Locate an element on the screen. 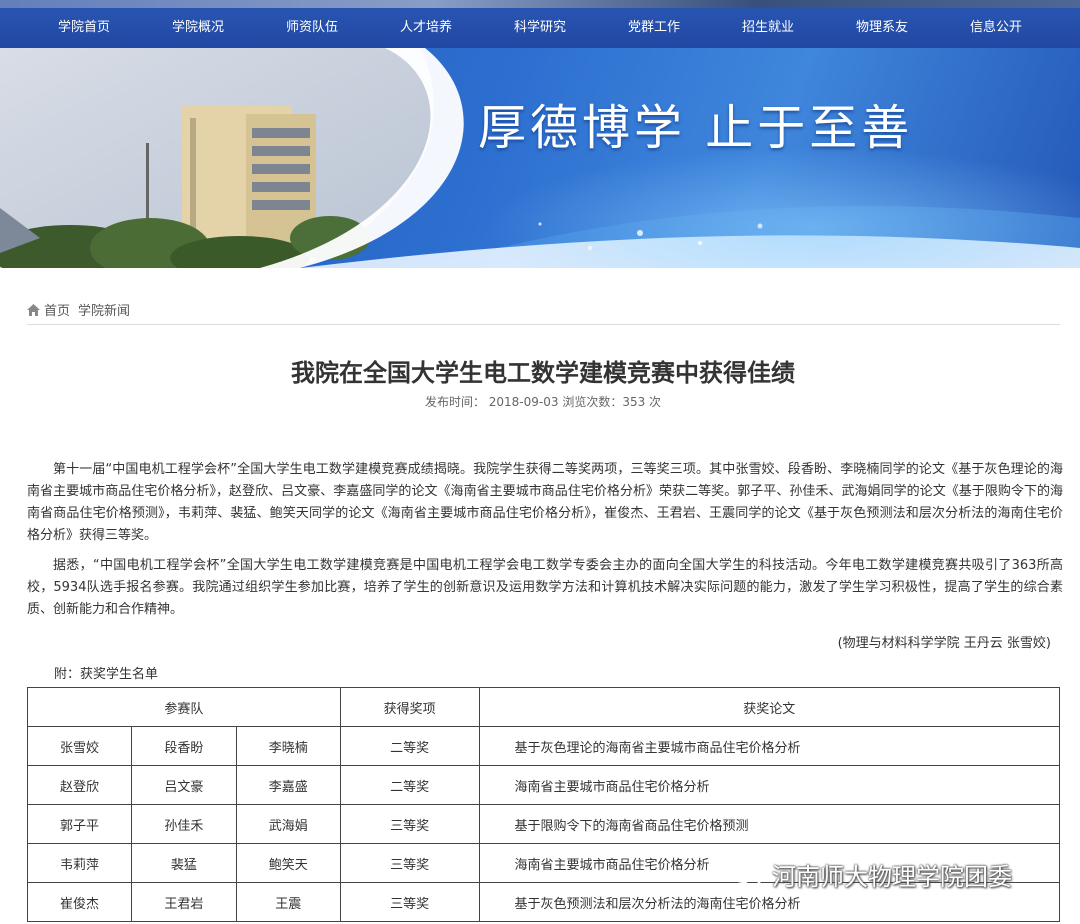  nav-item-public-info: 信息公开 is located at coordinates (996, 28).